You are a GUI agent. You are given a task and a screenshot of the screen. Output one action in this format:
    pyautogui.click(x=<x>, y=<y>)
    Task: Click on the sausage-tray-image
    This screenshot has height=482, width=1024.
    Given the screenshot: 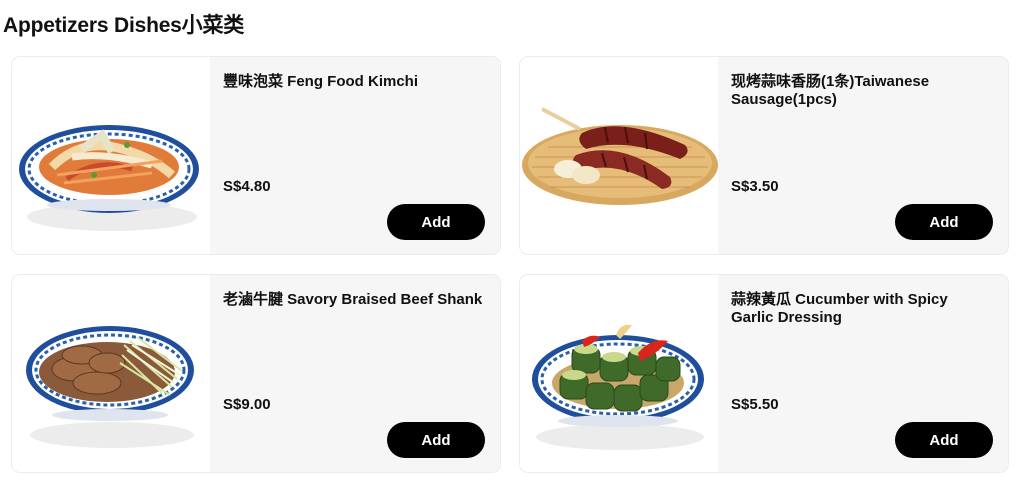 What is the action you would take?
    pyautogui.click(x=619, y=155)
    